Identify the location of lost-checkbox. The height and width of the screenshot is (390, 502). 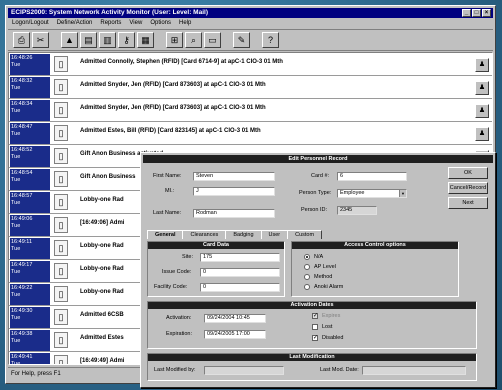
(315, 327).